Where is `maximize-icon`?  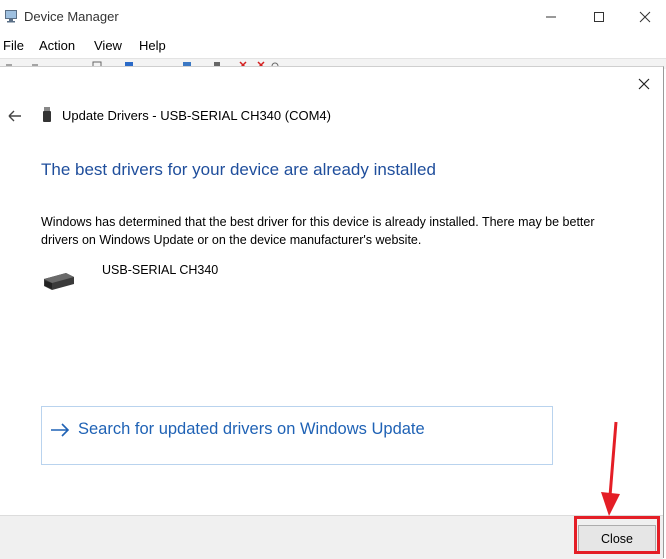
maximize-icon is located at coordinates (599, 17).